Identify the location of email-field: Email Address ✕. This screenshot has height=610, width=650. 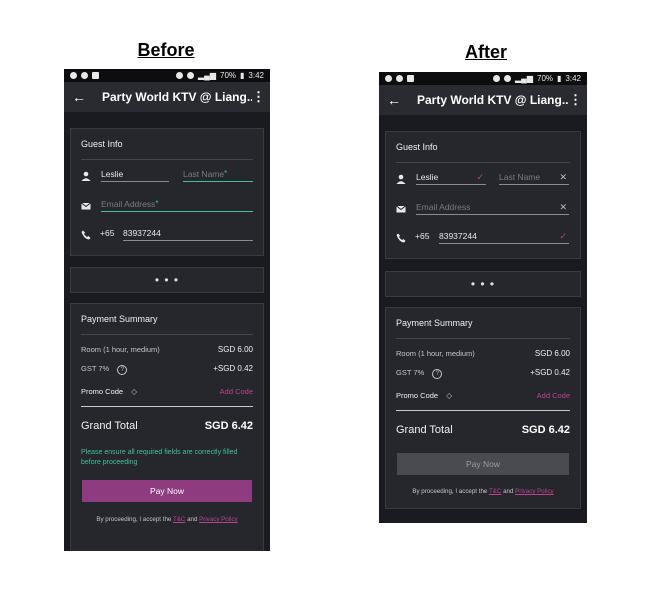
(492, 208).